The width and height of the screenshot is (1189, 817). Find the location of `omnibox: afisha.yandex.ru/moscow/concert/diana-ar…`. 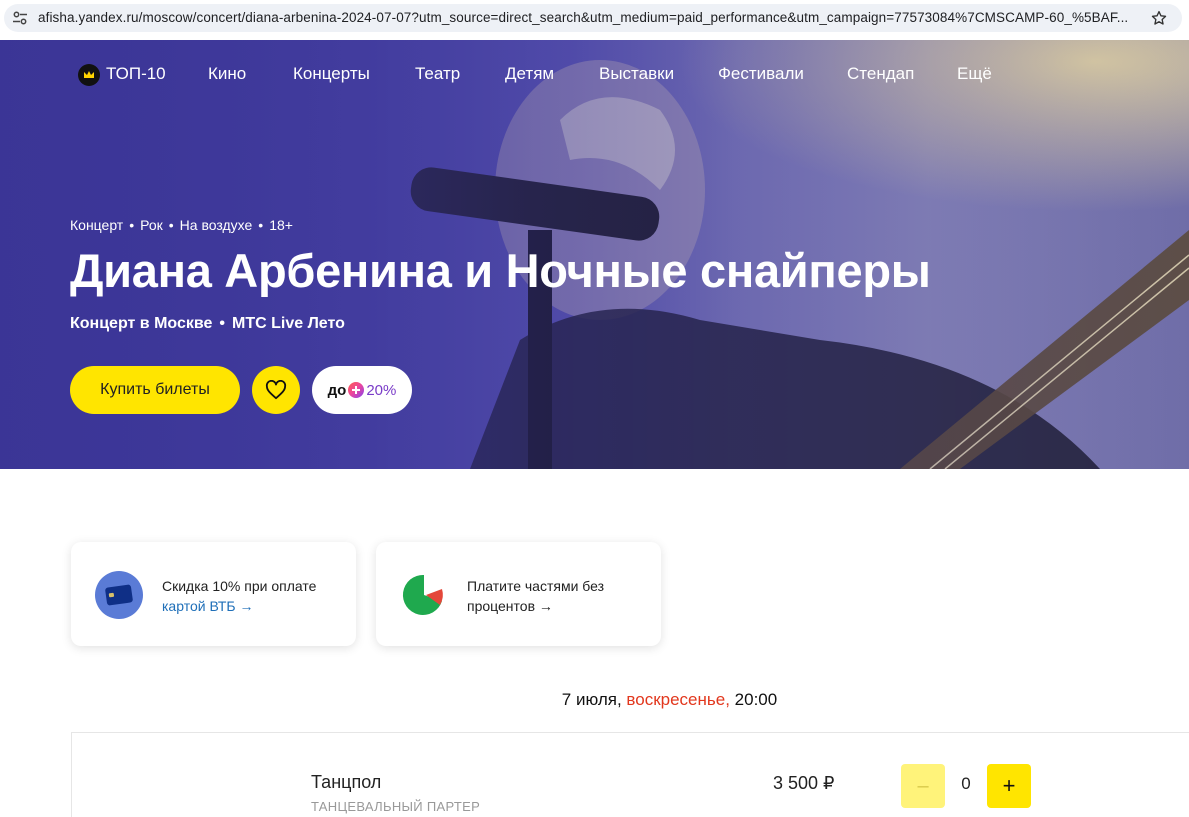

omnibox: afisha.yandex.ru/moscow/concert/diana-ar… is located at coordinates (593, 18).